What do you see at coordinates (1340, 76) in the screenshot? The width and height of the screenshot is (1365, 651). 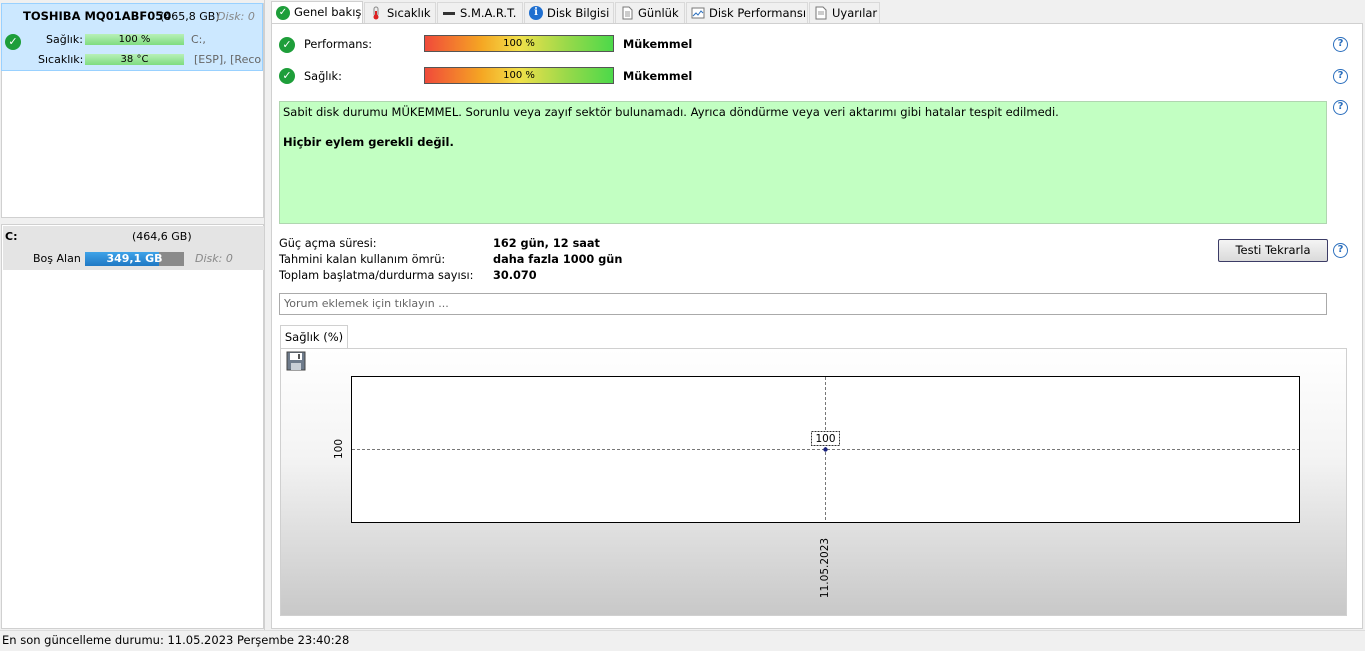 I see `health-help-icon: ?` at bounding box center [1340, 76].